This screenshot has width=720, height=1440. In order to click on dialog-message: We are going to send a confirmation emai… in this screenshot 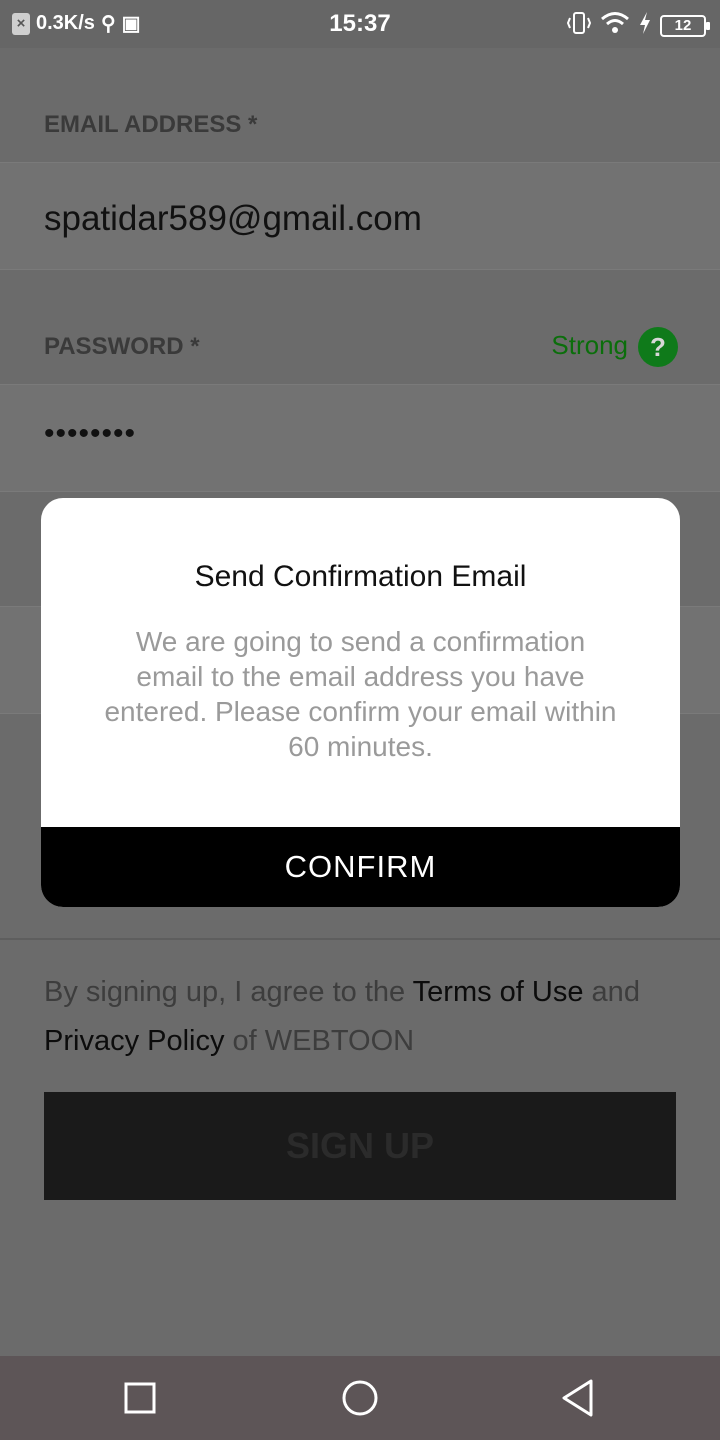, I will do `click(360, 694)`.